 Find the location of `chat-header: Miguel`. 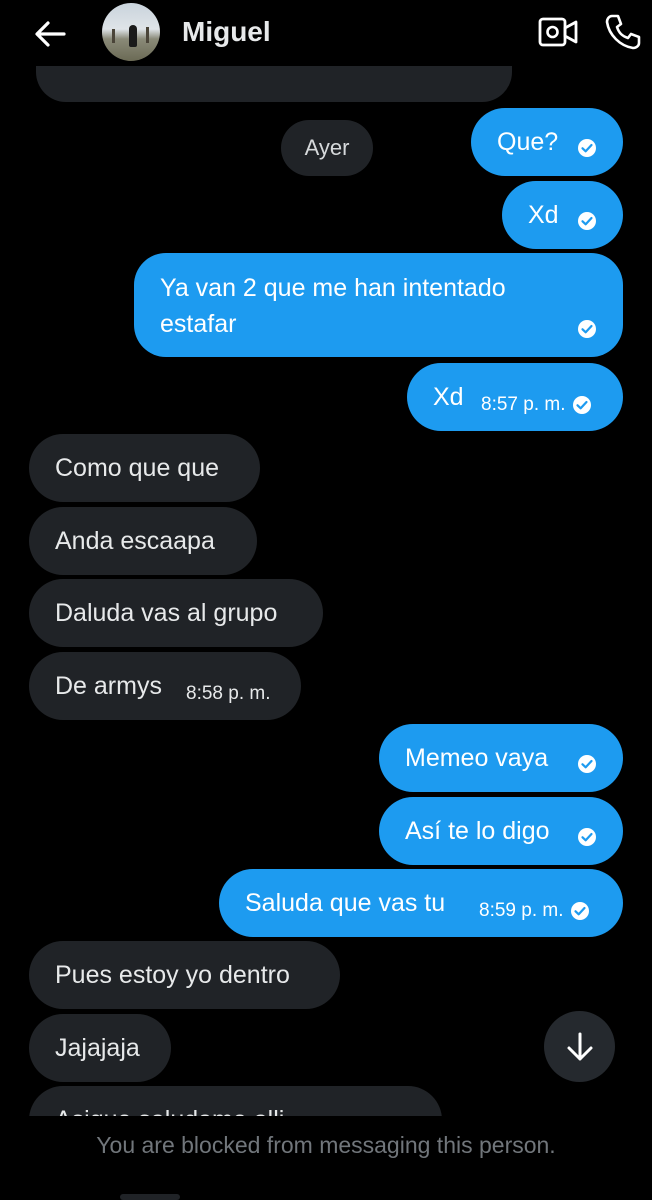

chat-header: Miguel is located at coordinates (326, 33).